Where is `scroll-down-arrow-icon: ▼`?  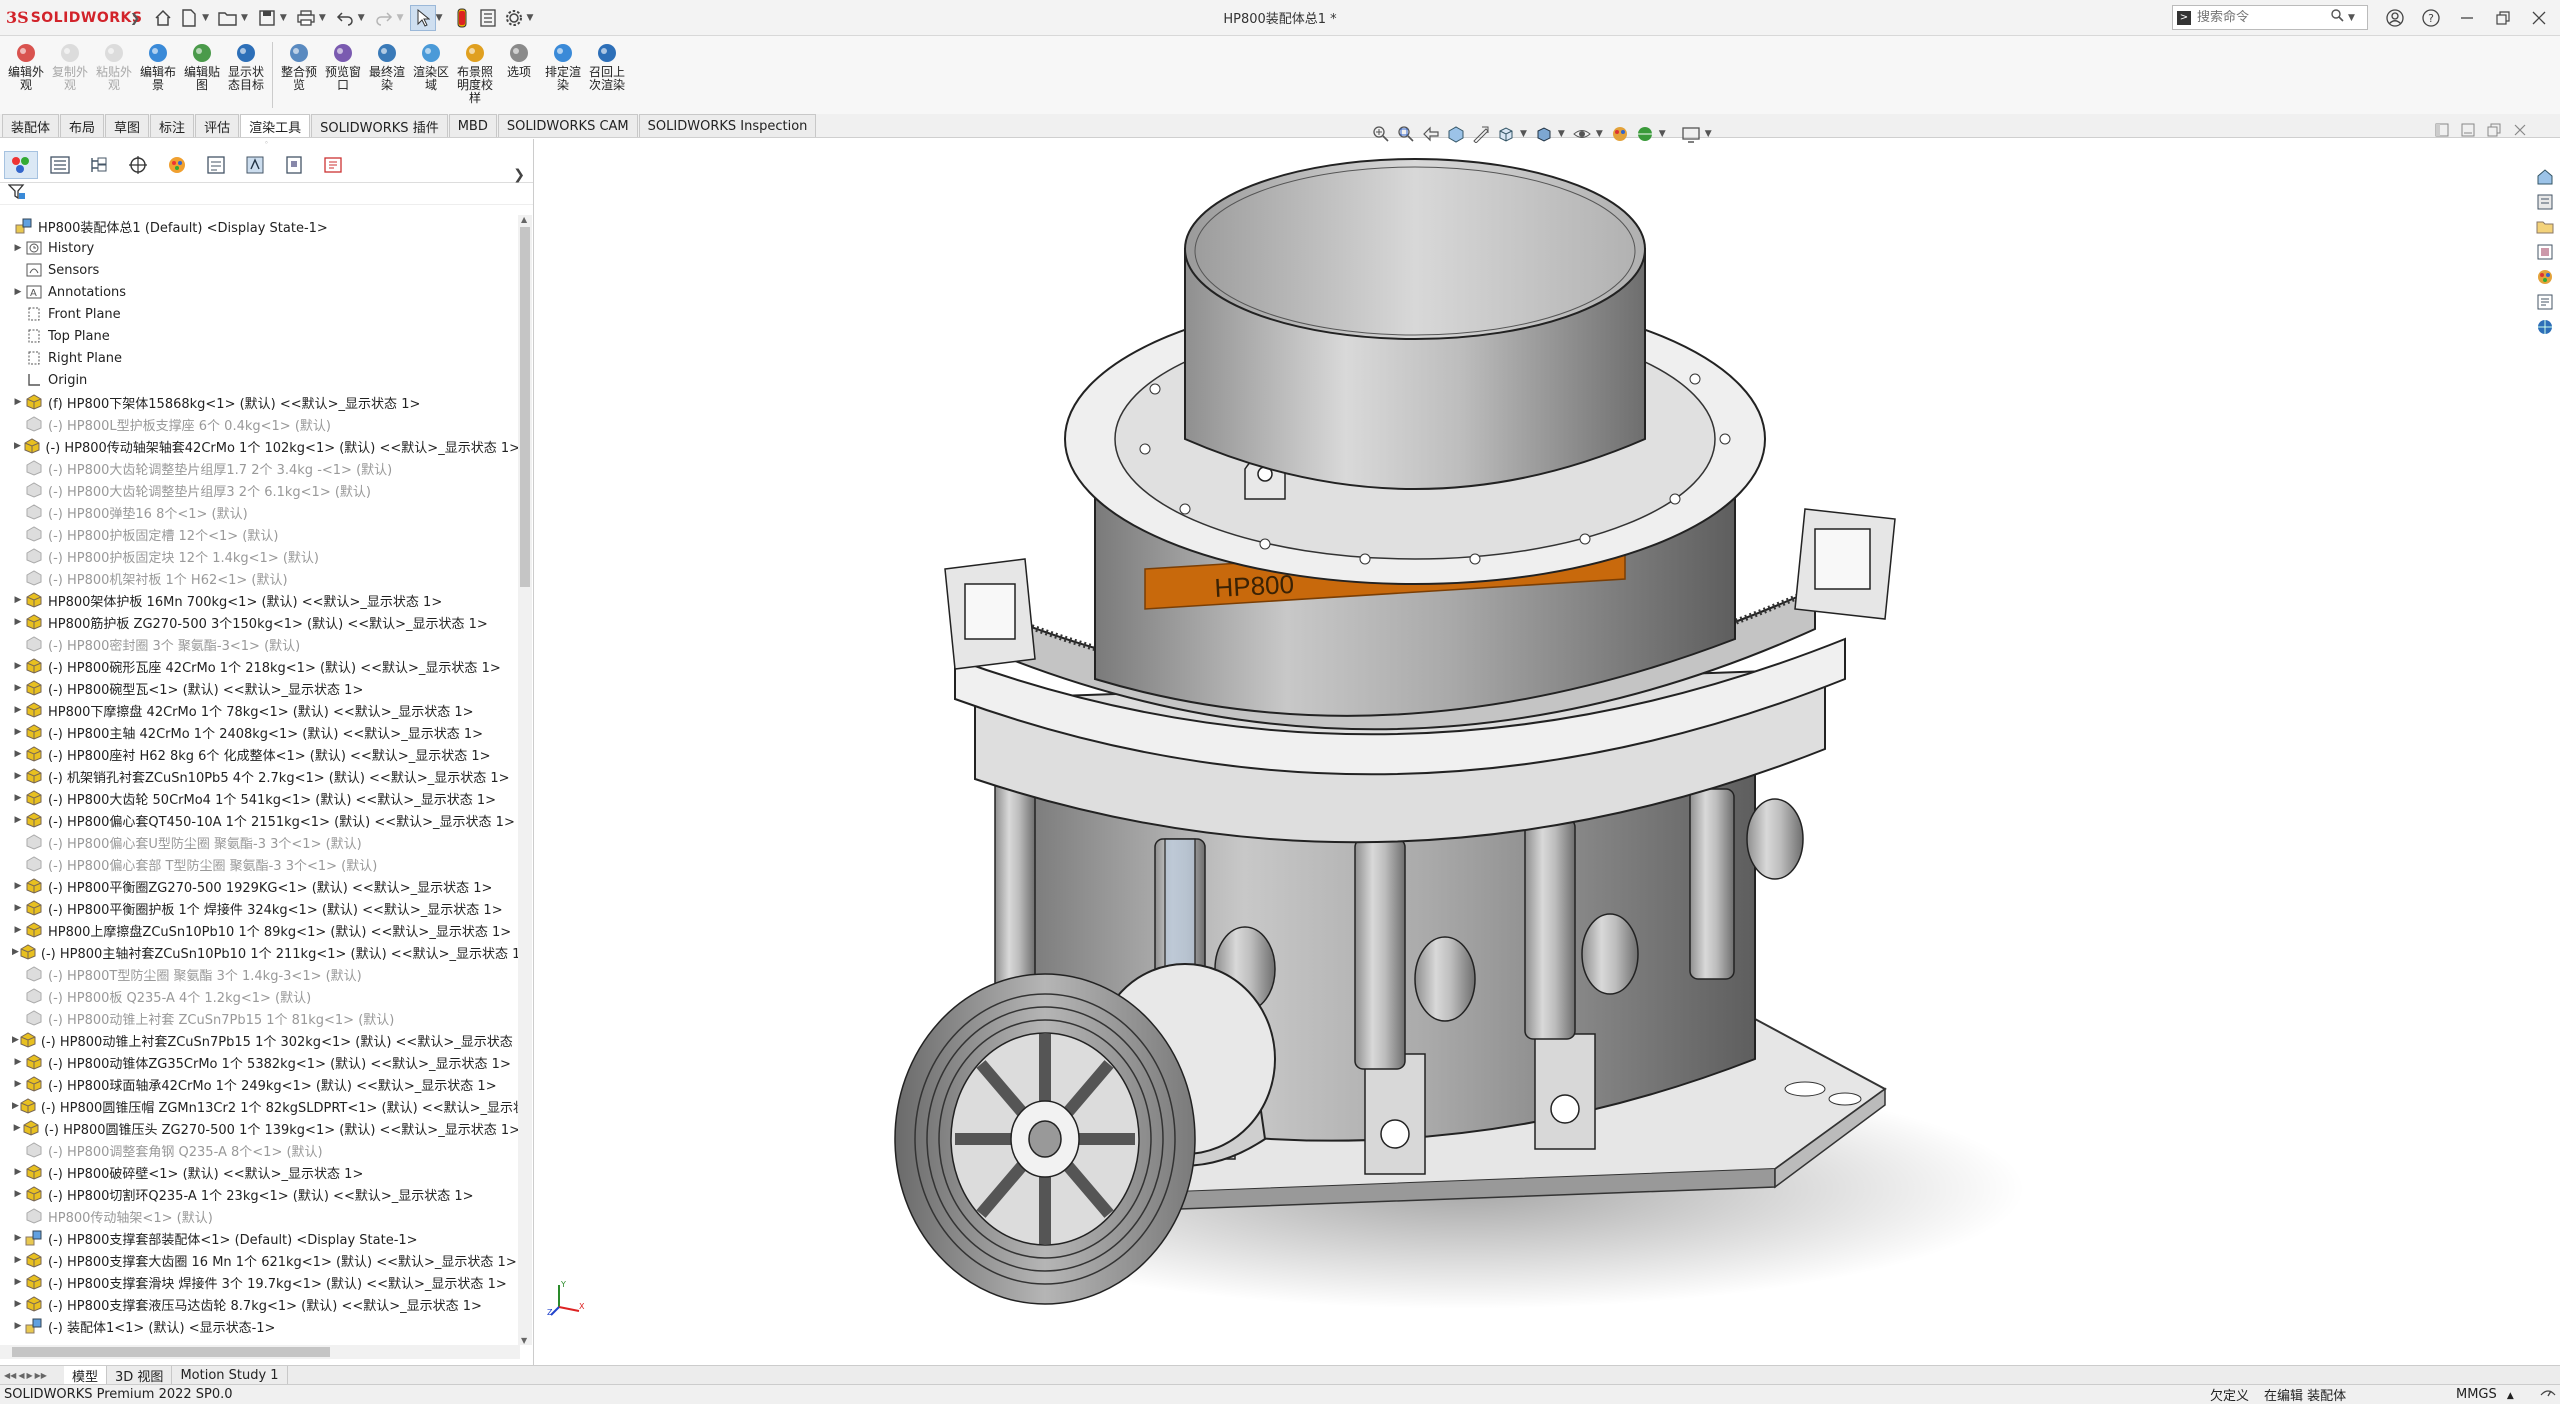 scroll-down-arrow-icon: ▼ is located at coordinates (524, 1340).